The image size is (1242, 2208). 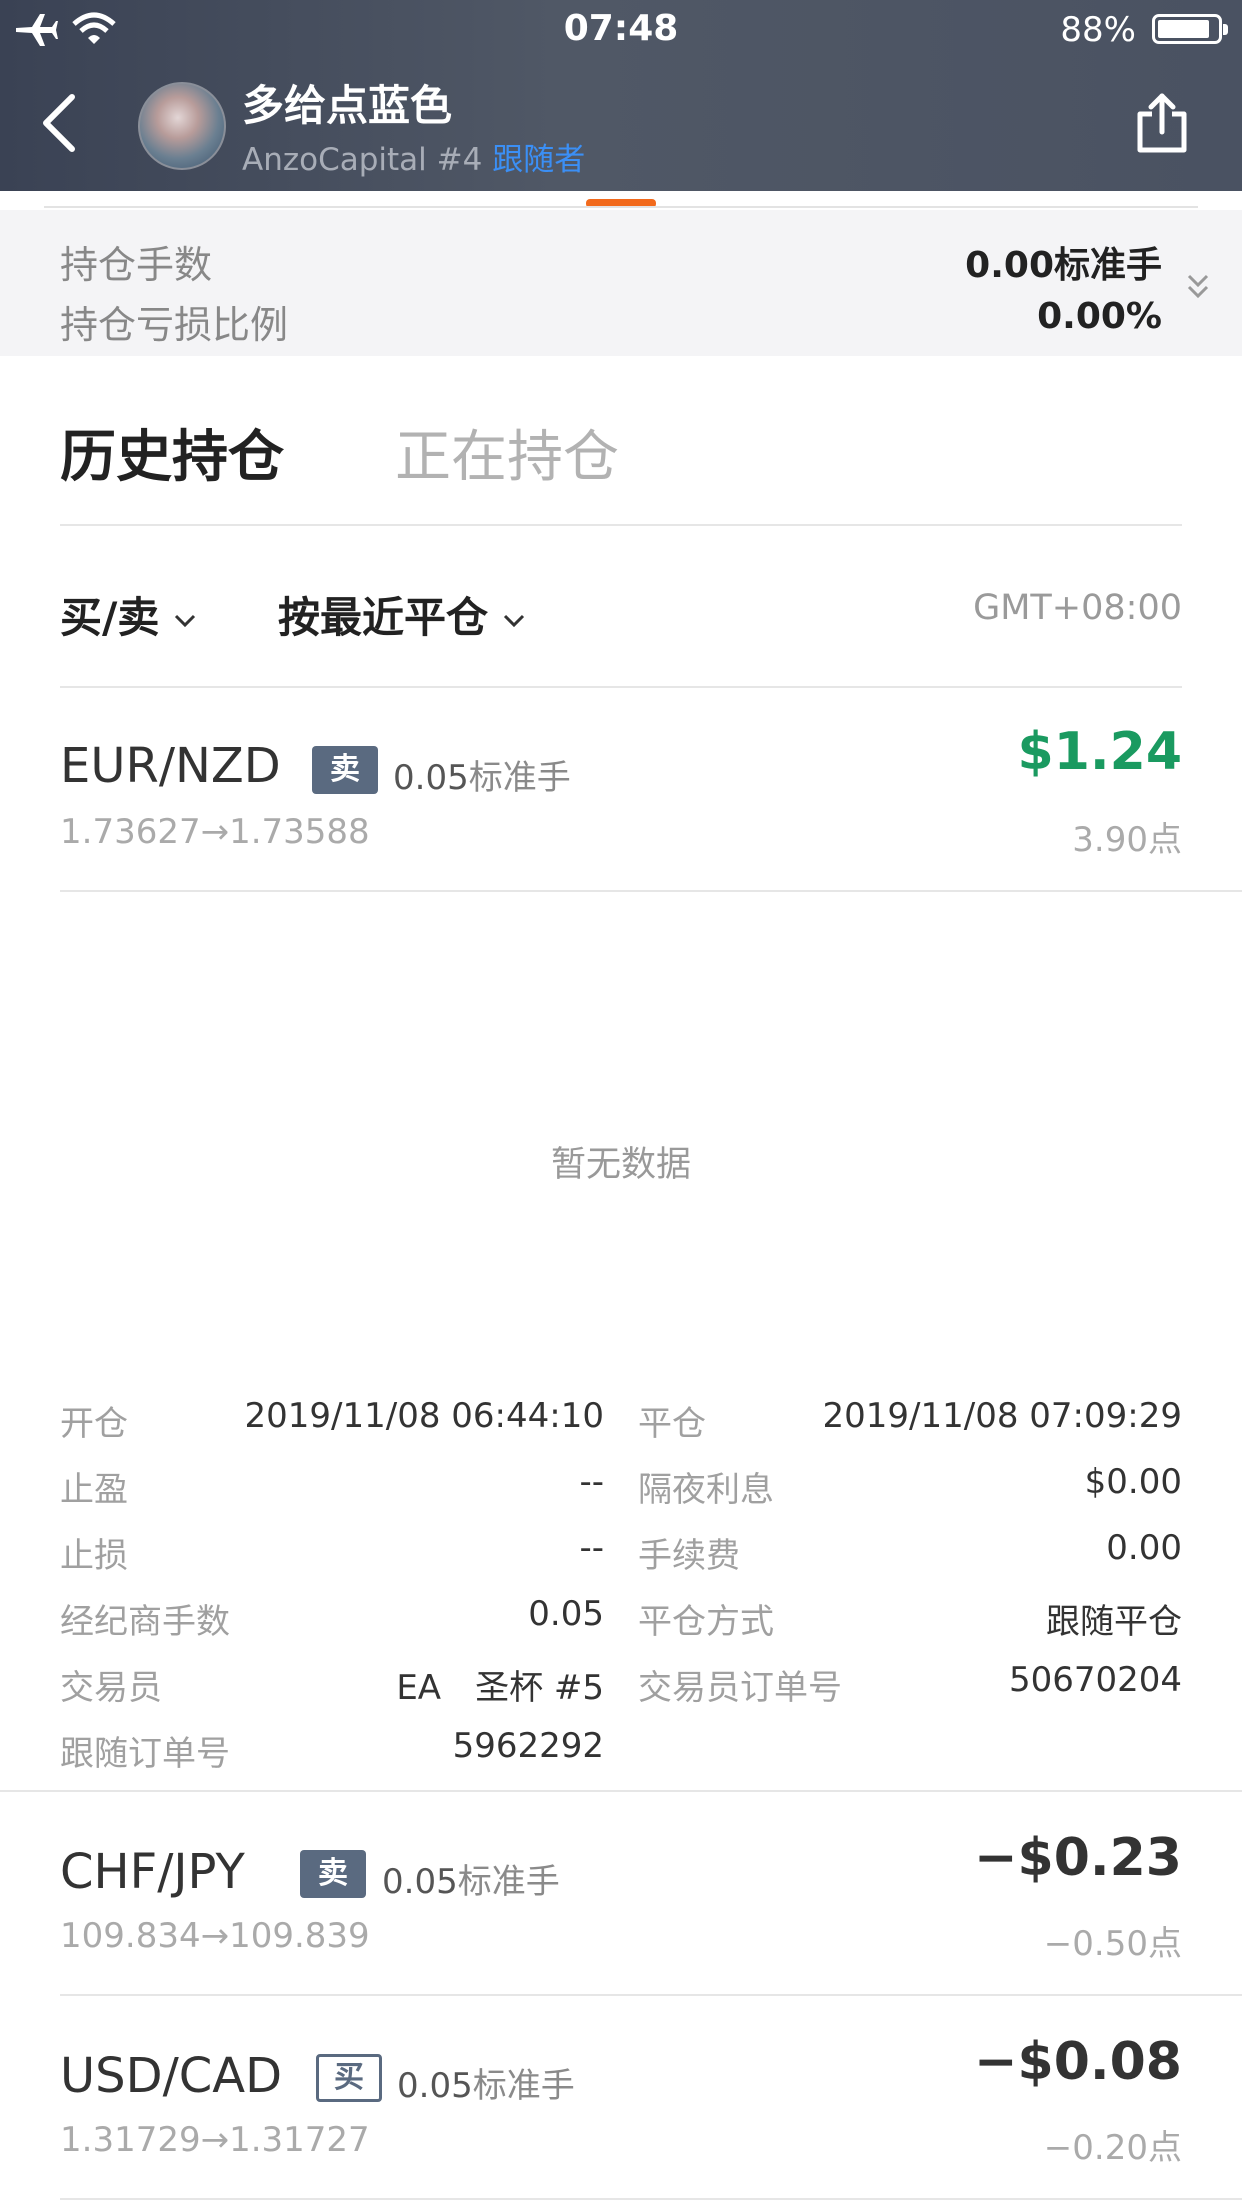 What do you see at coordinates (110, 617) in the screenshot?
I see `side-filter-label: 买/卖` at bounding box center [110, 617].